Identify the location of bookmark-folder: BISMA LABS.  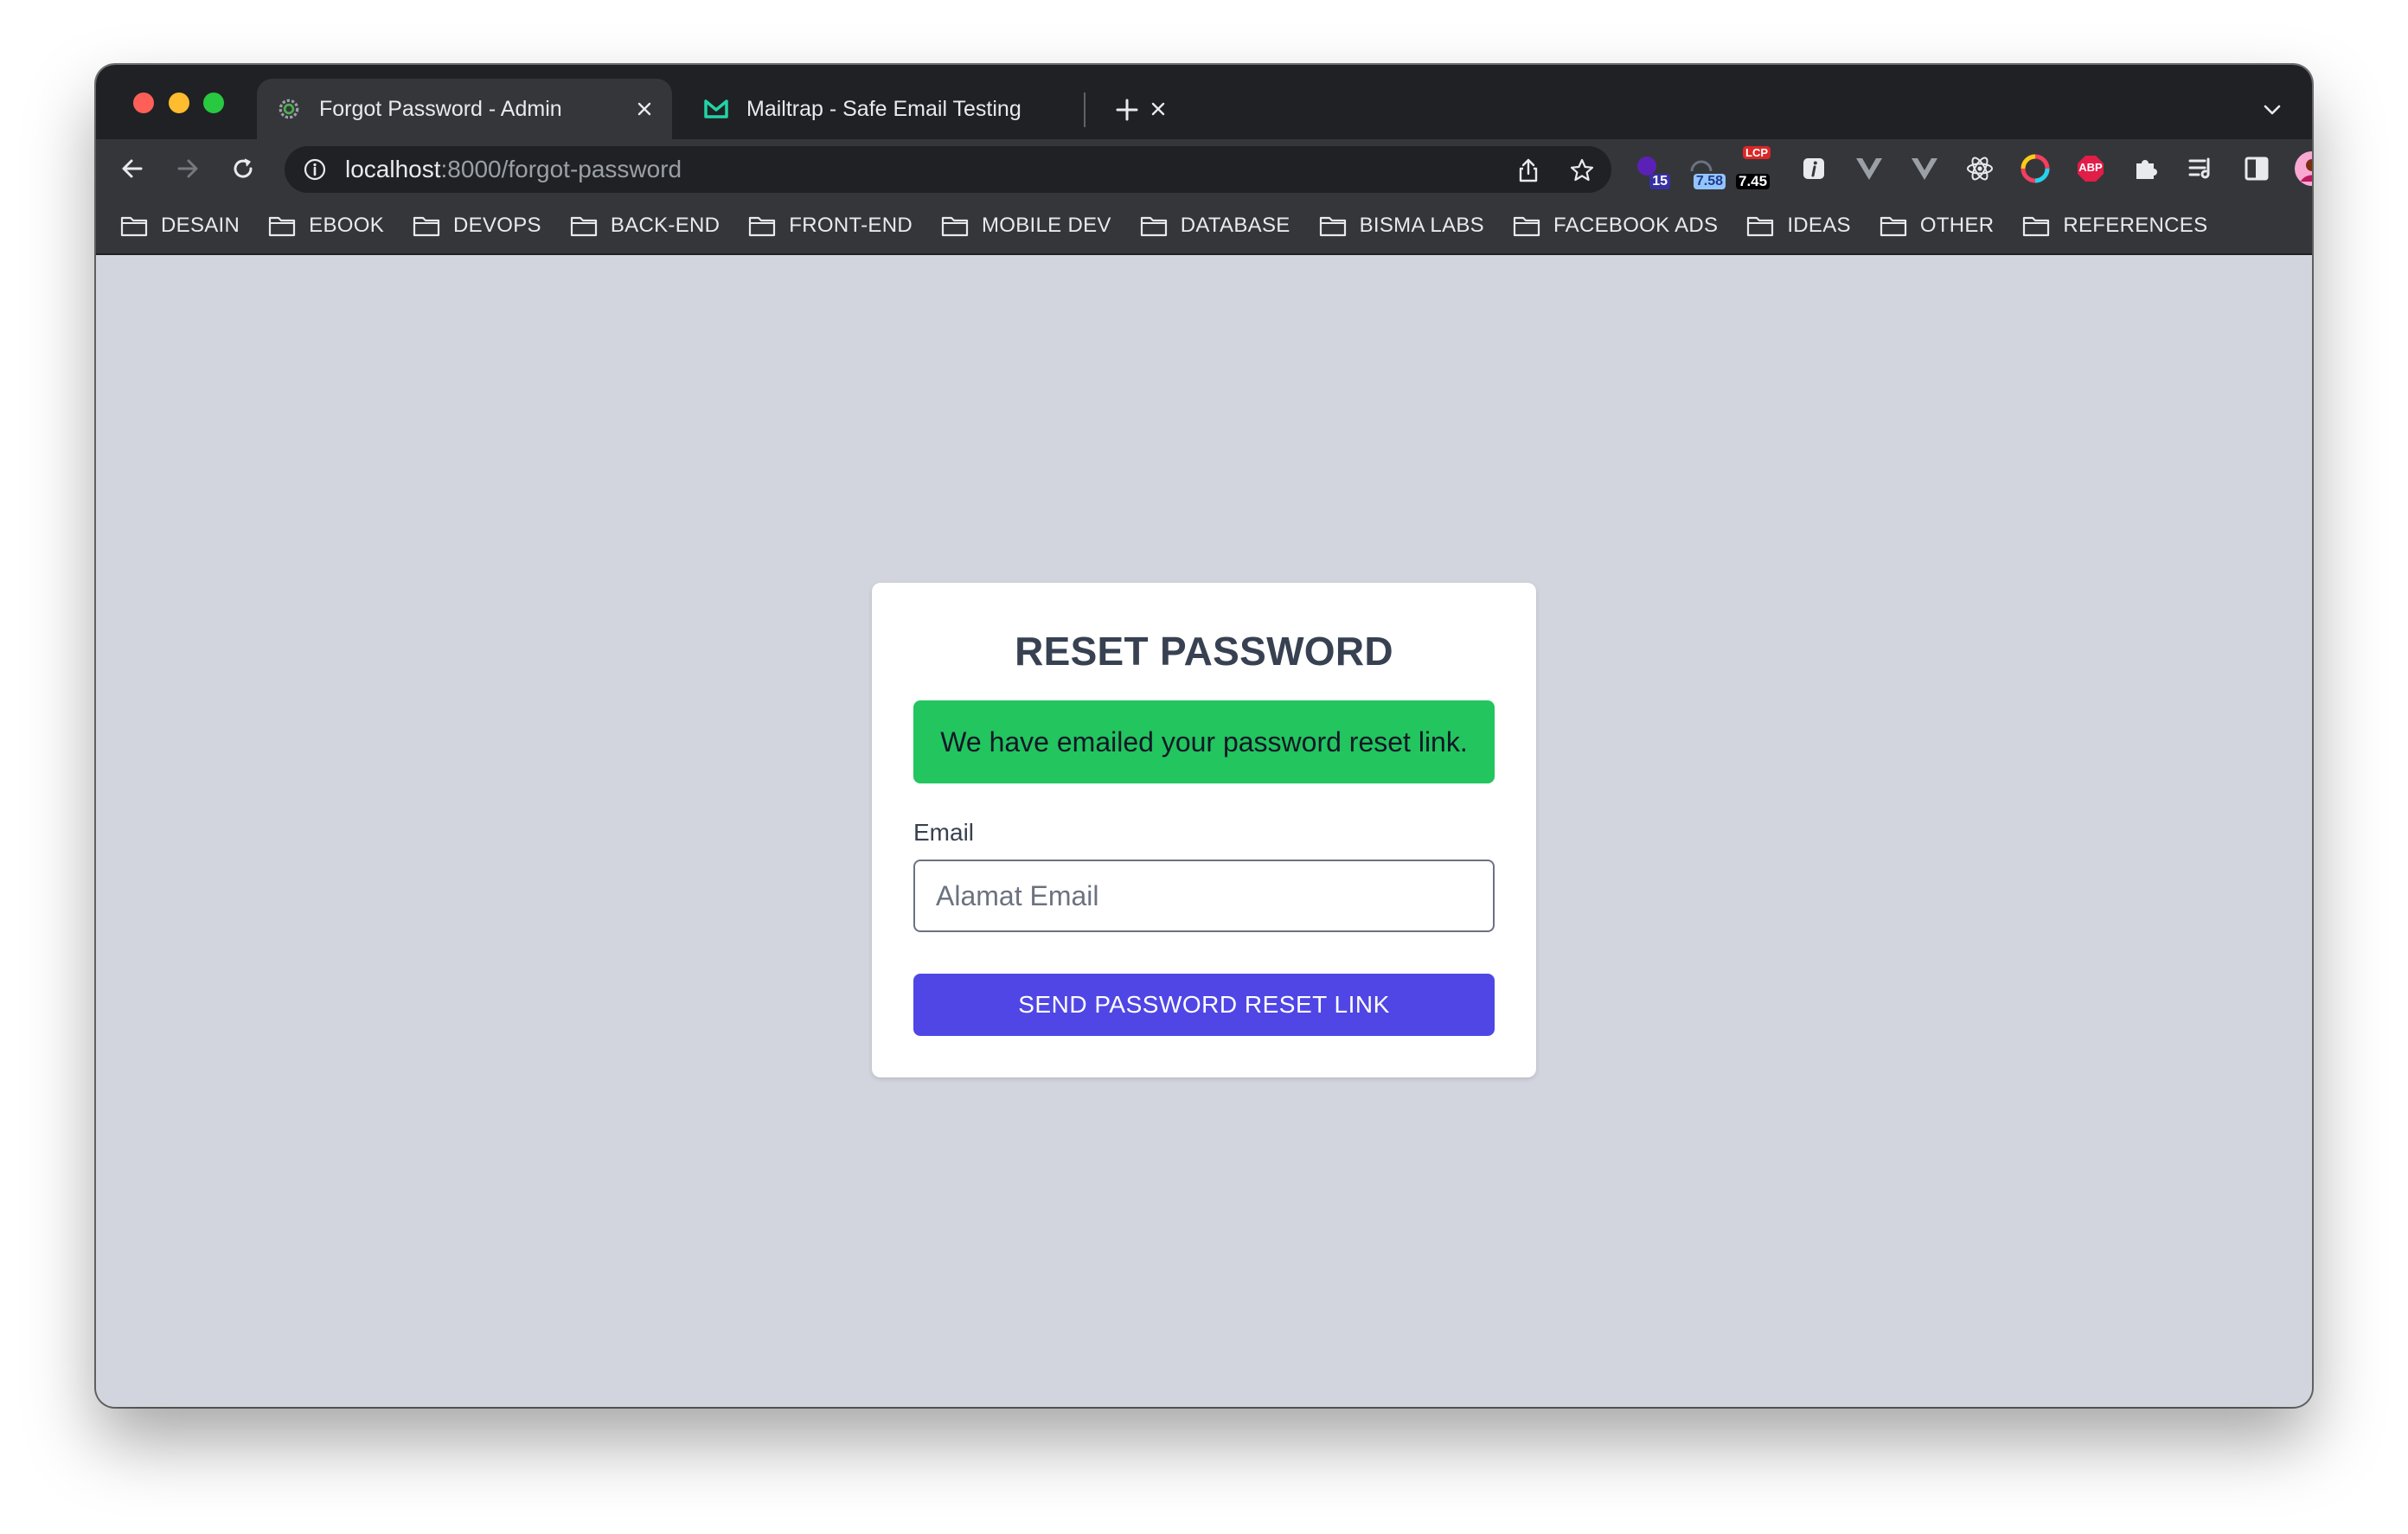
(1401, 226).